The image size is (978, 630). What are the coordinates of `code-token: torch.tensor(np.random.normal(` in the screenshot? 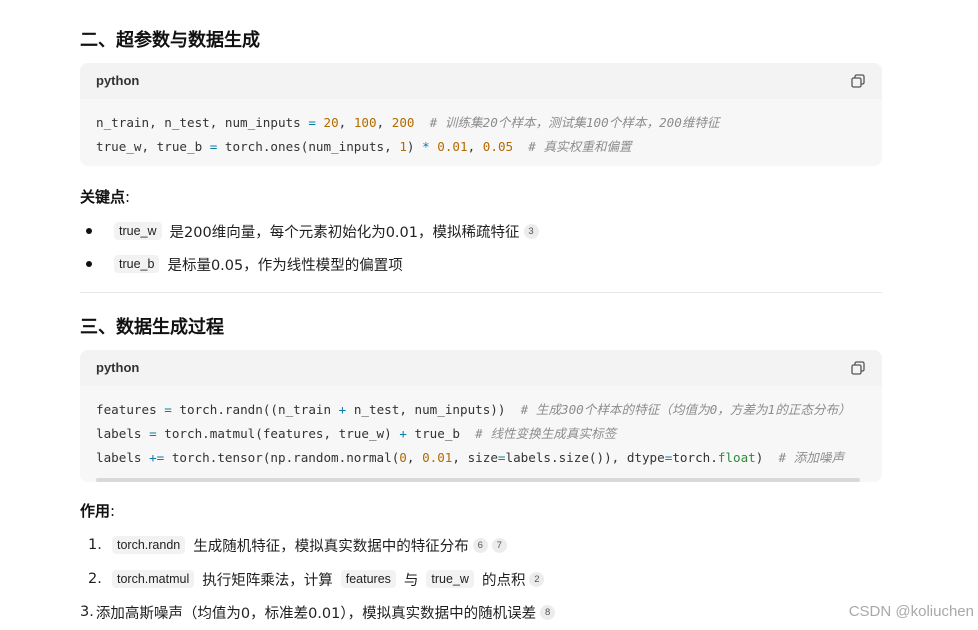 It's located at (282, 457).